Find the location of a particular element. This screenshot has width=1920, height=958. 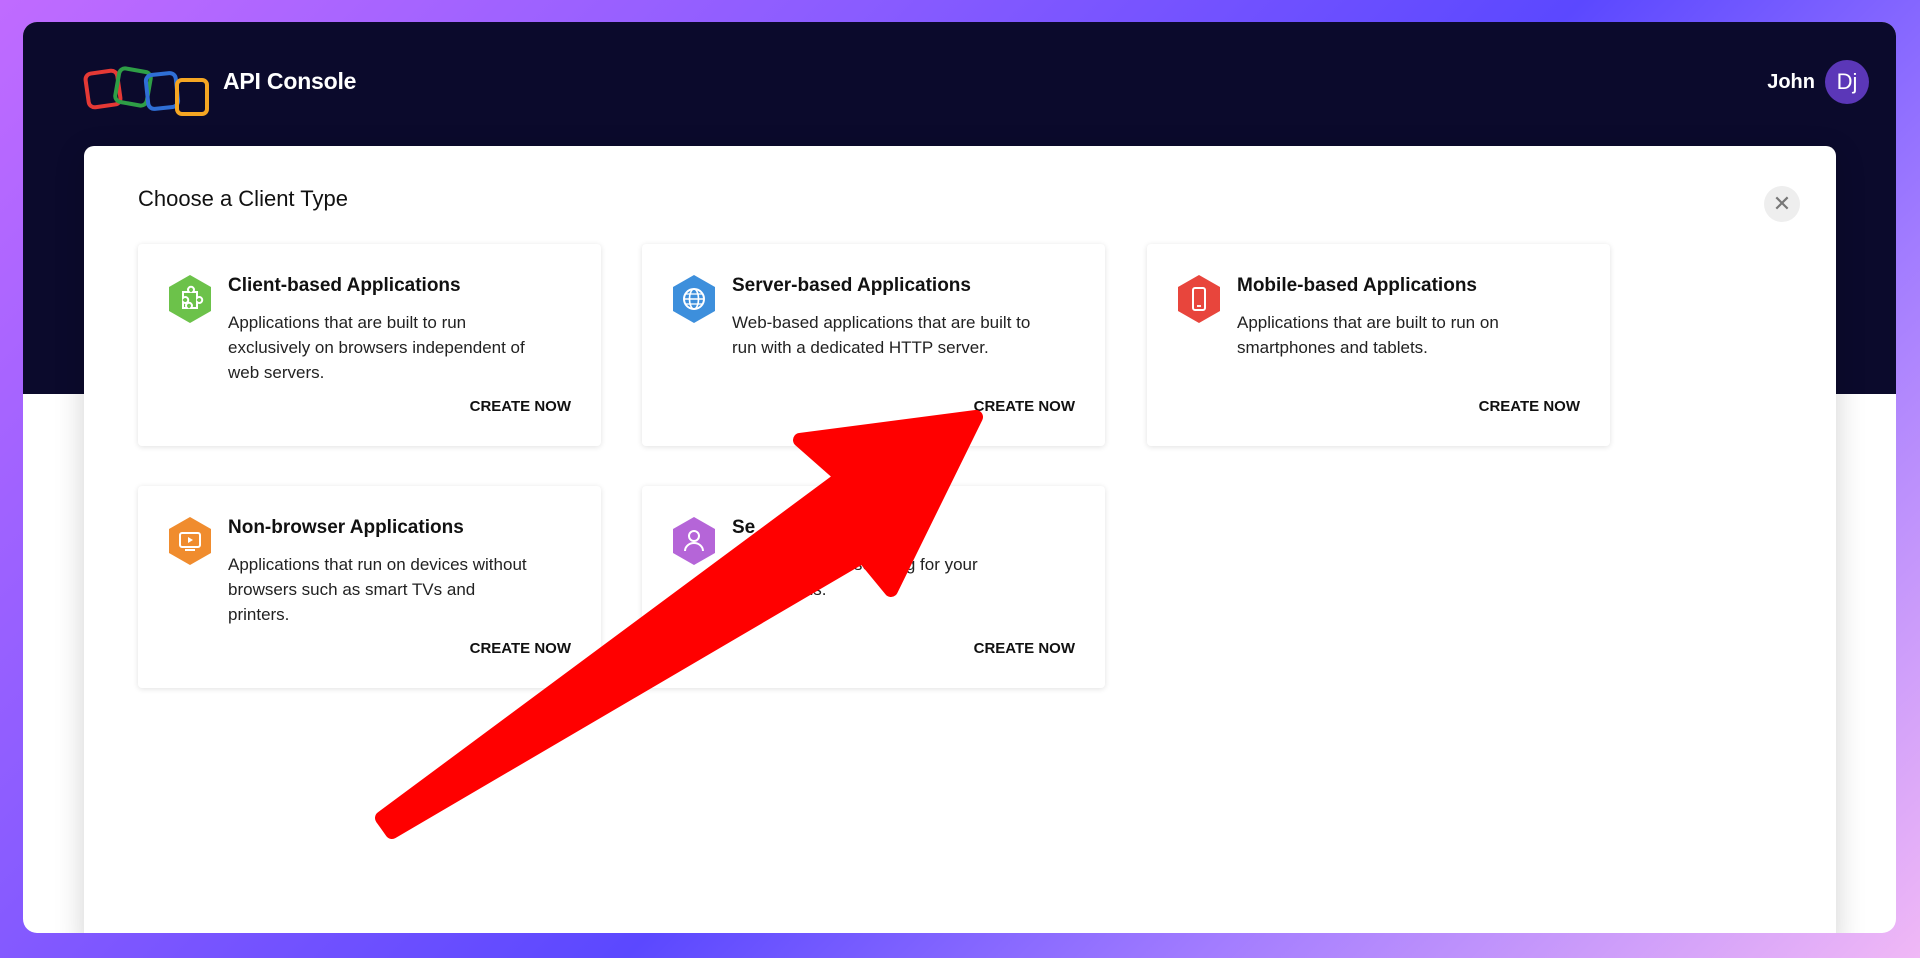

user-icon is located at coordinates (694, 541).